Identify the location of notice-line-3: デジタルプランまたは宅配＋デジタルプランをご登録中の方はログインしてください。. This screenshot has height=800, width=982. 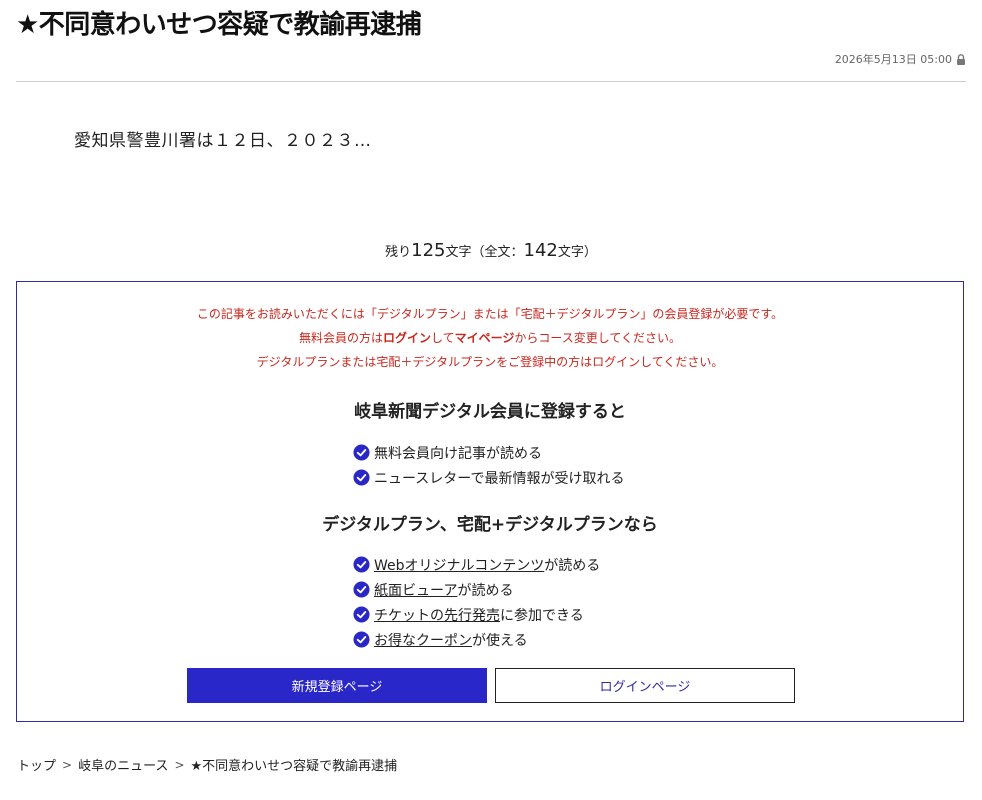
(490, 362).